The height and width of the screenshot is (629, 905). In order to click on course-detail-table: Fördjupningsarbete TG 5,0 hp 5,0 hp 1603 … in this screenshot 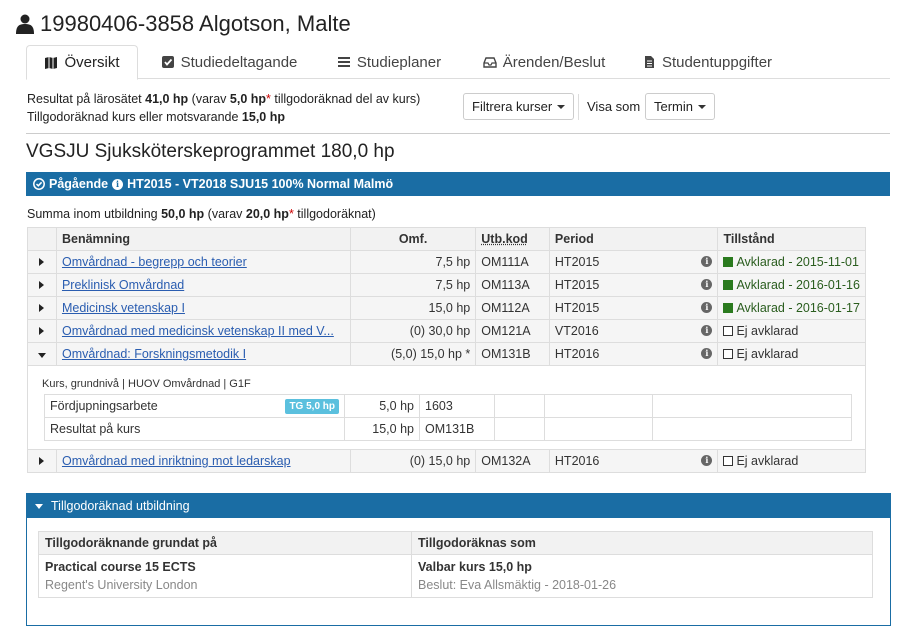, I will do `click(448, 417)`.